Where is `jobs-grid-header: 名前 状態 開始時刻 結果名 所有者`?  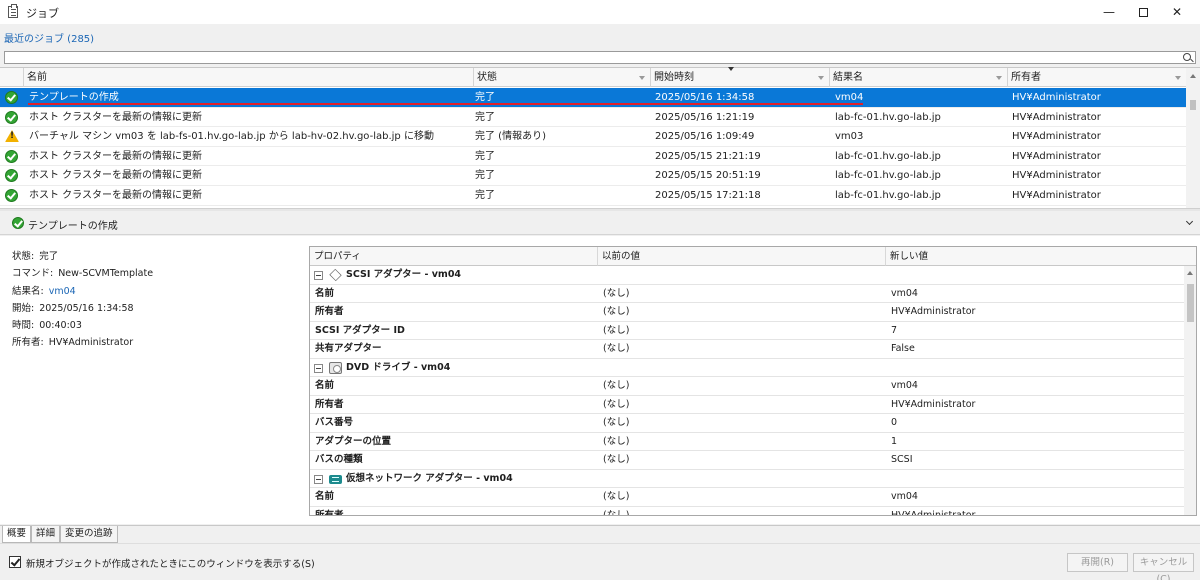 jobs-grid-header: 名前 状態 開始時刻 結果名 所有者 is located at coordinates (593, 77).